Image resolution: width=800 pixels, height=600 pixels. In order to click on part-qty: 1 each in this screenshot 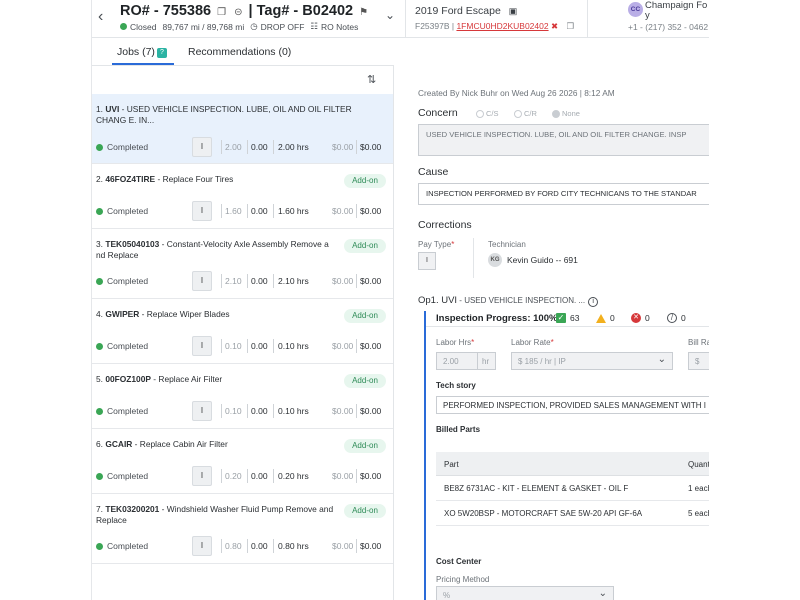, I will do `click(698, 488)`.